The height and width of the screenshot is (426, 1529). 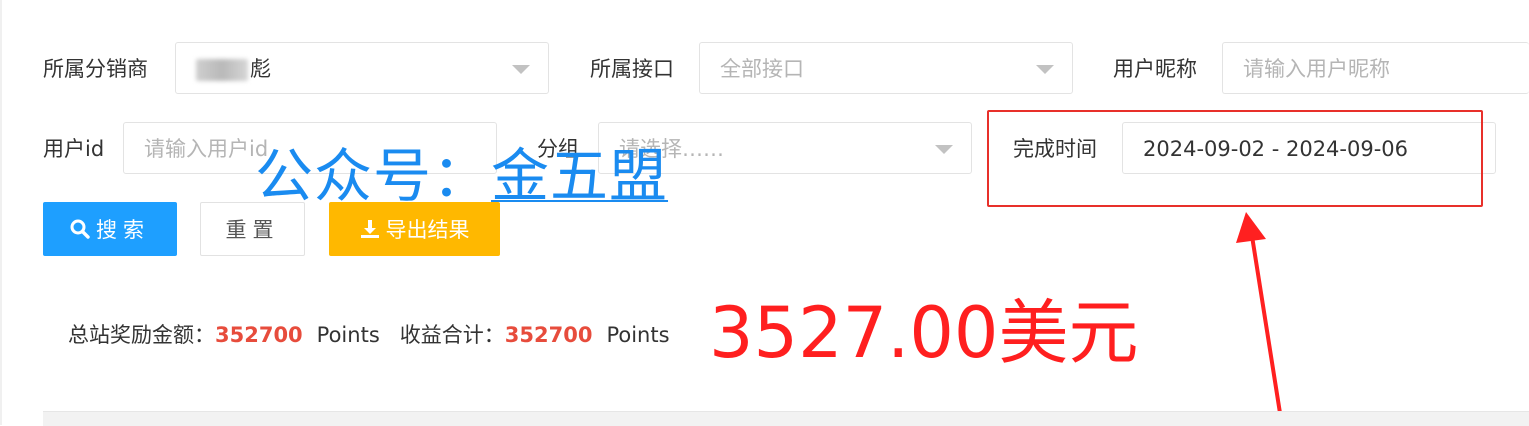 I want to click on table-header-bar, so click(x=786, y=418).